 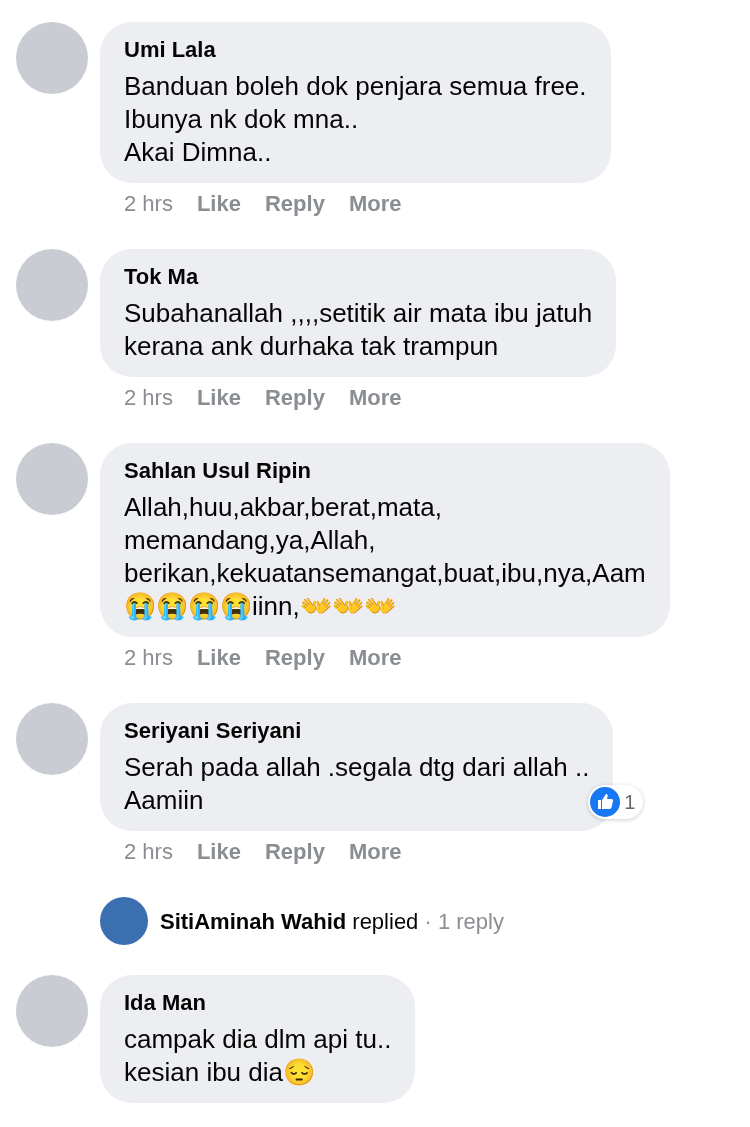 What do you see at coordinates (605, 802) in the screenshot?
I see `like-icon` at bounding box center [605, 802].